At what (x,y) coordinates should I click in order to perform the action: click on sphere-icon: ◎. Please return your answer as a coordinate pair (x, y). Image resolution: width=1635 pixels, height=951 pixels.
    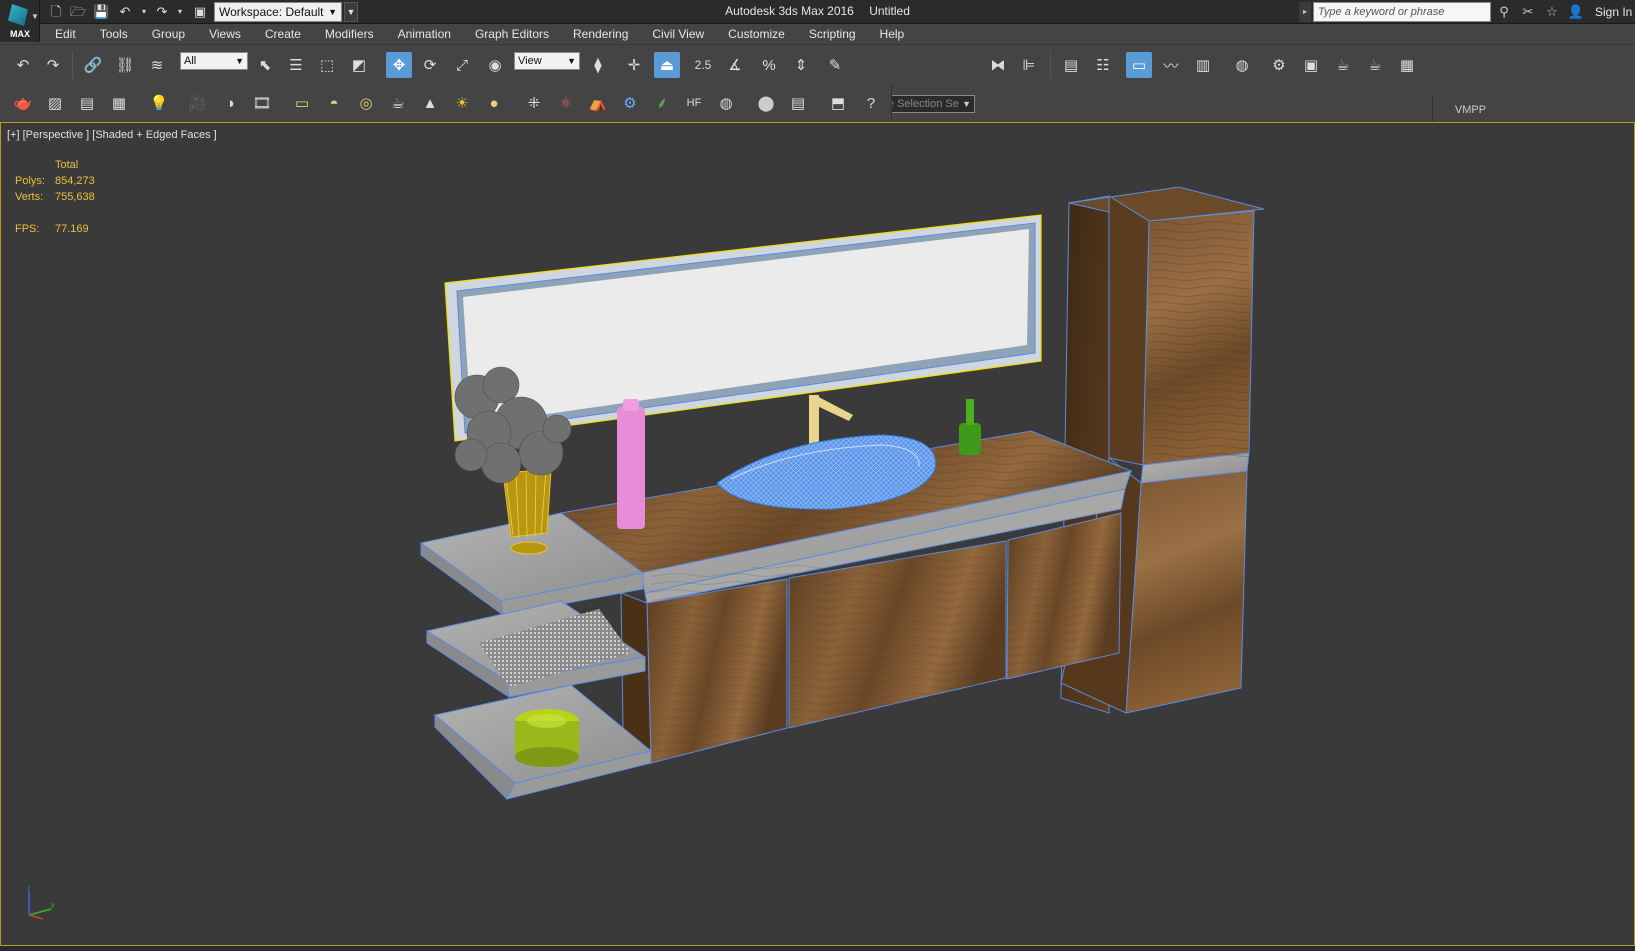
    Looking at the image, I should click on (366, 103).